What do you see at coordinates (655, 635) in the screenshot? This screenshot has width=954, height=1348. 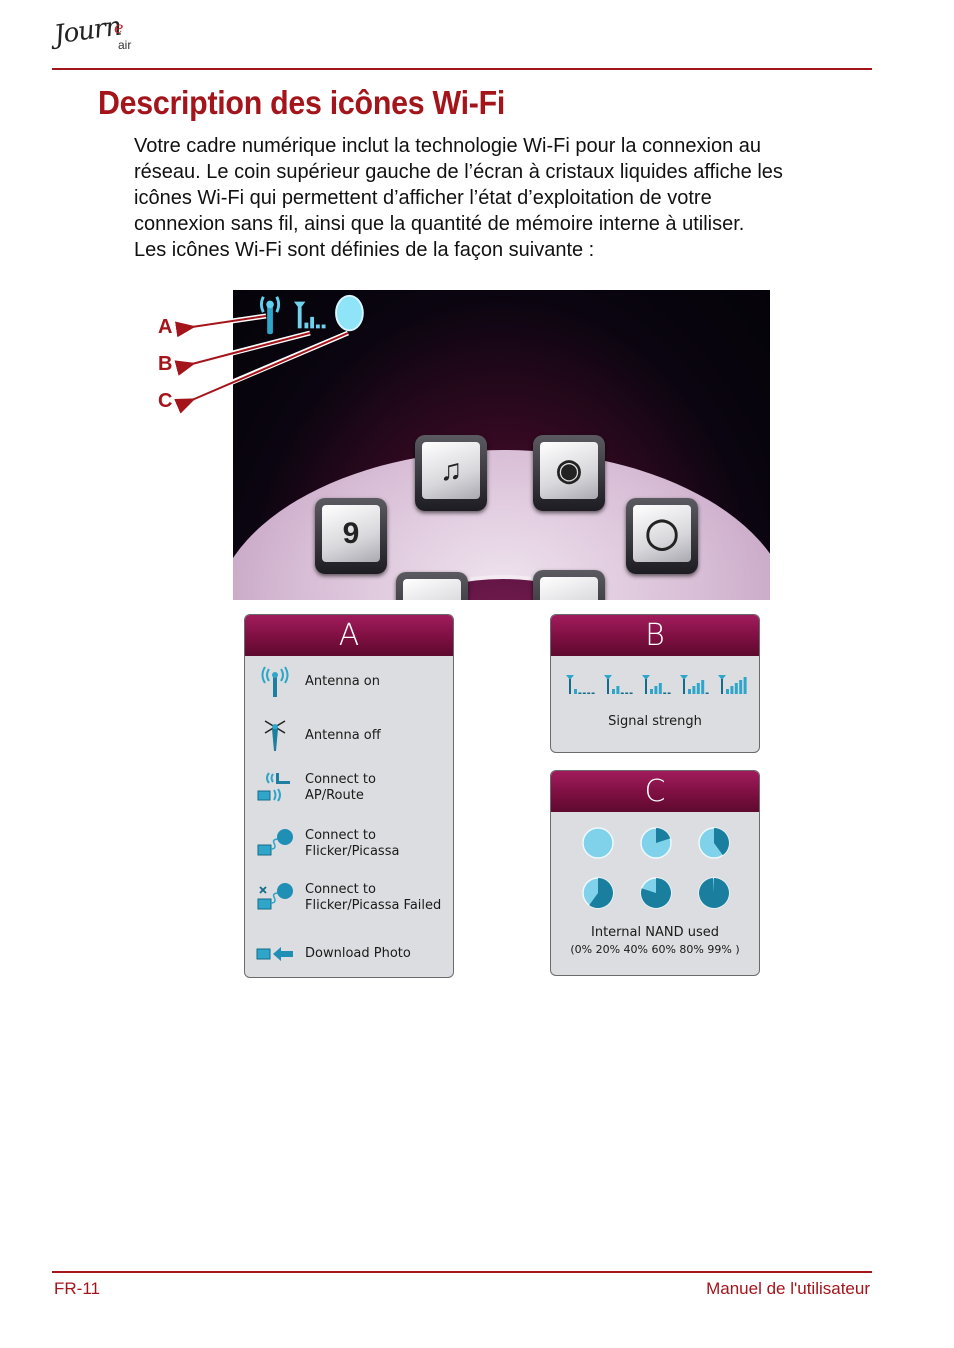 I see `panel-b-heading: B` at bounding box center [655, 635].